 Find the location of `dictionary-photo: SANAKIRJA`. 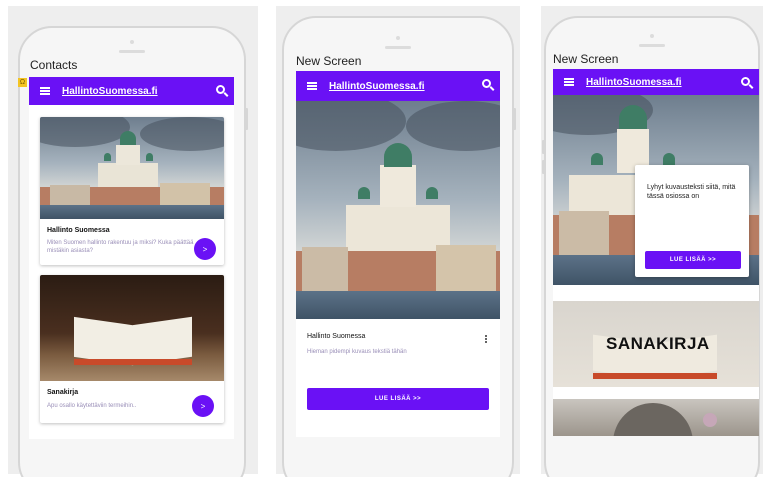

dictionary-photo: SANAKIRJA is located at coordinates (656, 344).